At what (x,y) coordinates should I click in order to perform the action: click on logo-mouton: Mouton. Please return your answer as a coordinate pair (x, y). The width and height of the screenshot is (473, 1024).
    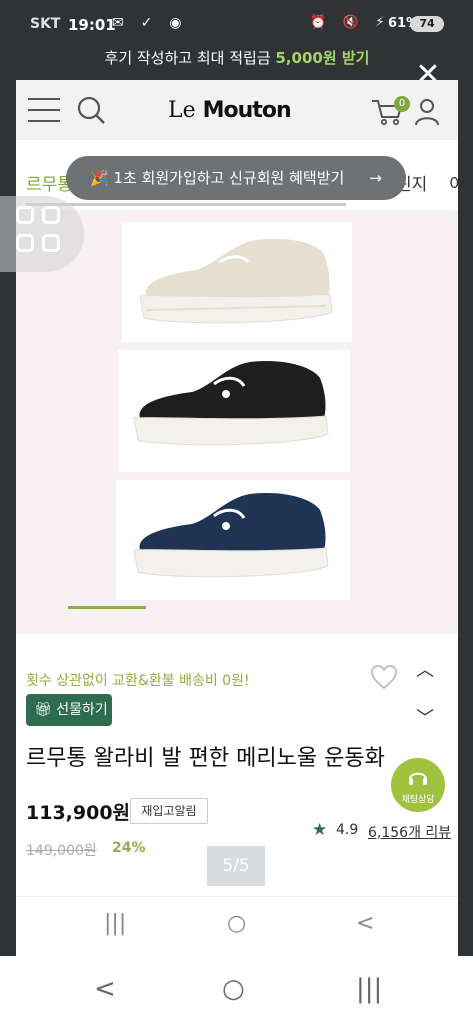
    Looking at the image, I should click on (247, 110).